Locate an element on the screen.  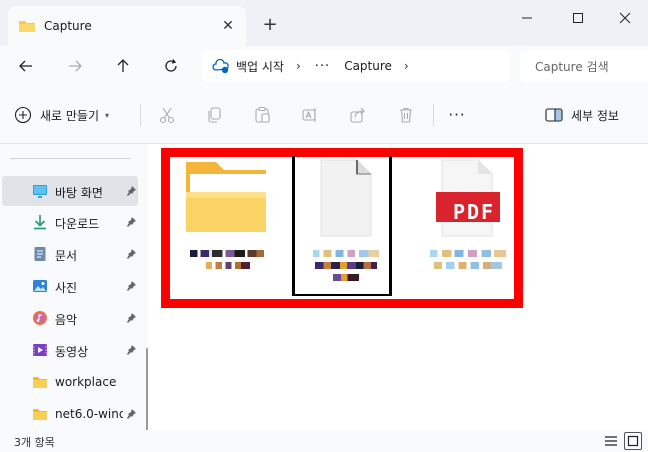
sidebar-item-workplace: workplace is located at coordinates (70, 382).